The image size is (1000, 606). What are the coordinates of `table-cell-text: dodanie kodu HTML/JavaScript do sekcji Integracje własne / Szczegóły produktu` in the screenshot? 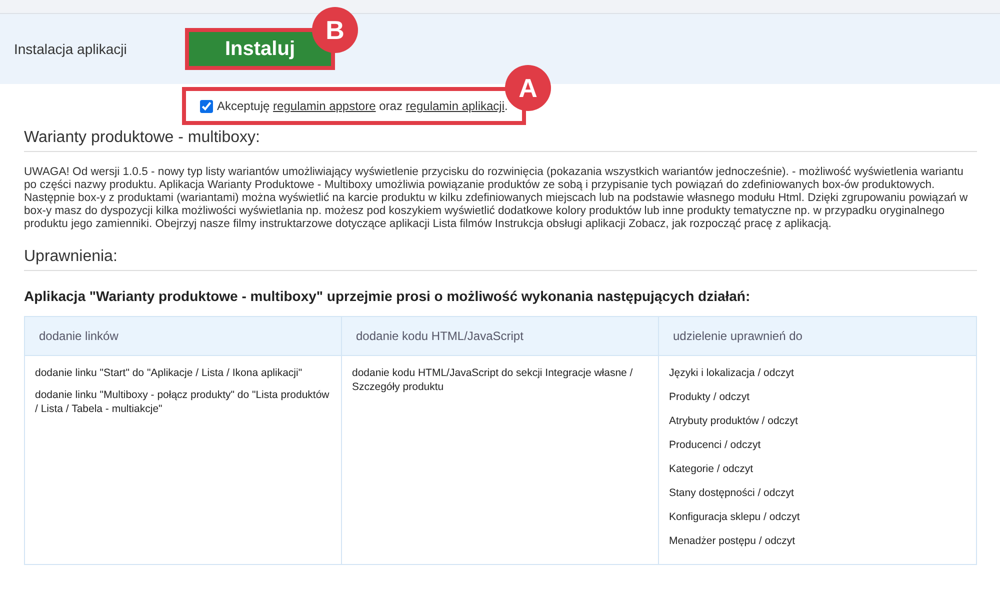 It's located at (493, 380).